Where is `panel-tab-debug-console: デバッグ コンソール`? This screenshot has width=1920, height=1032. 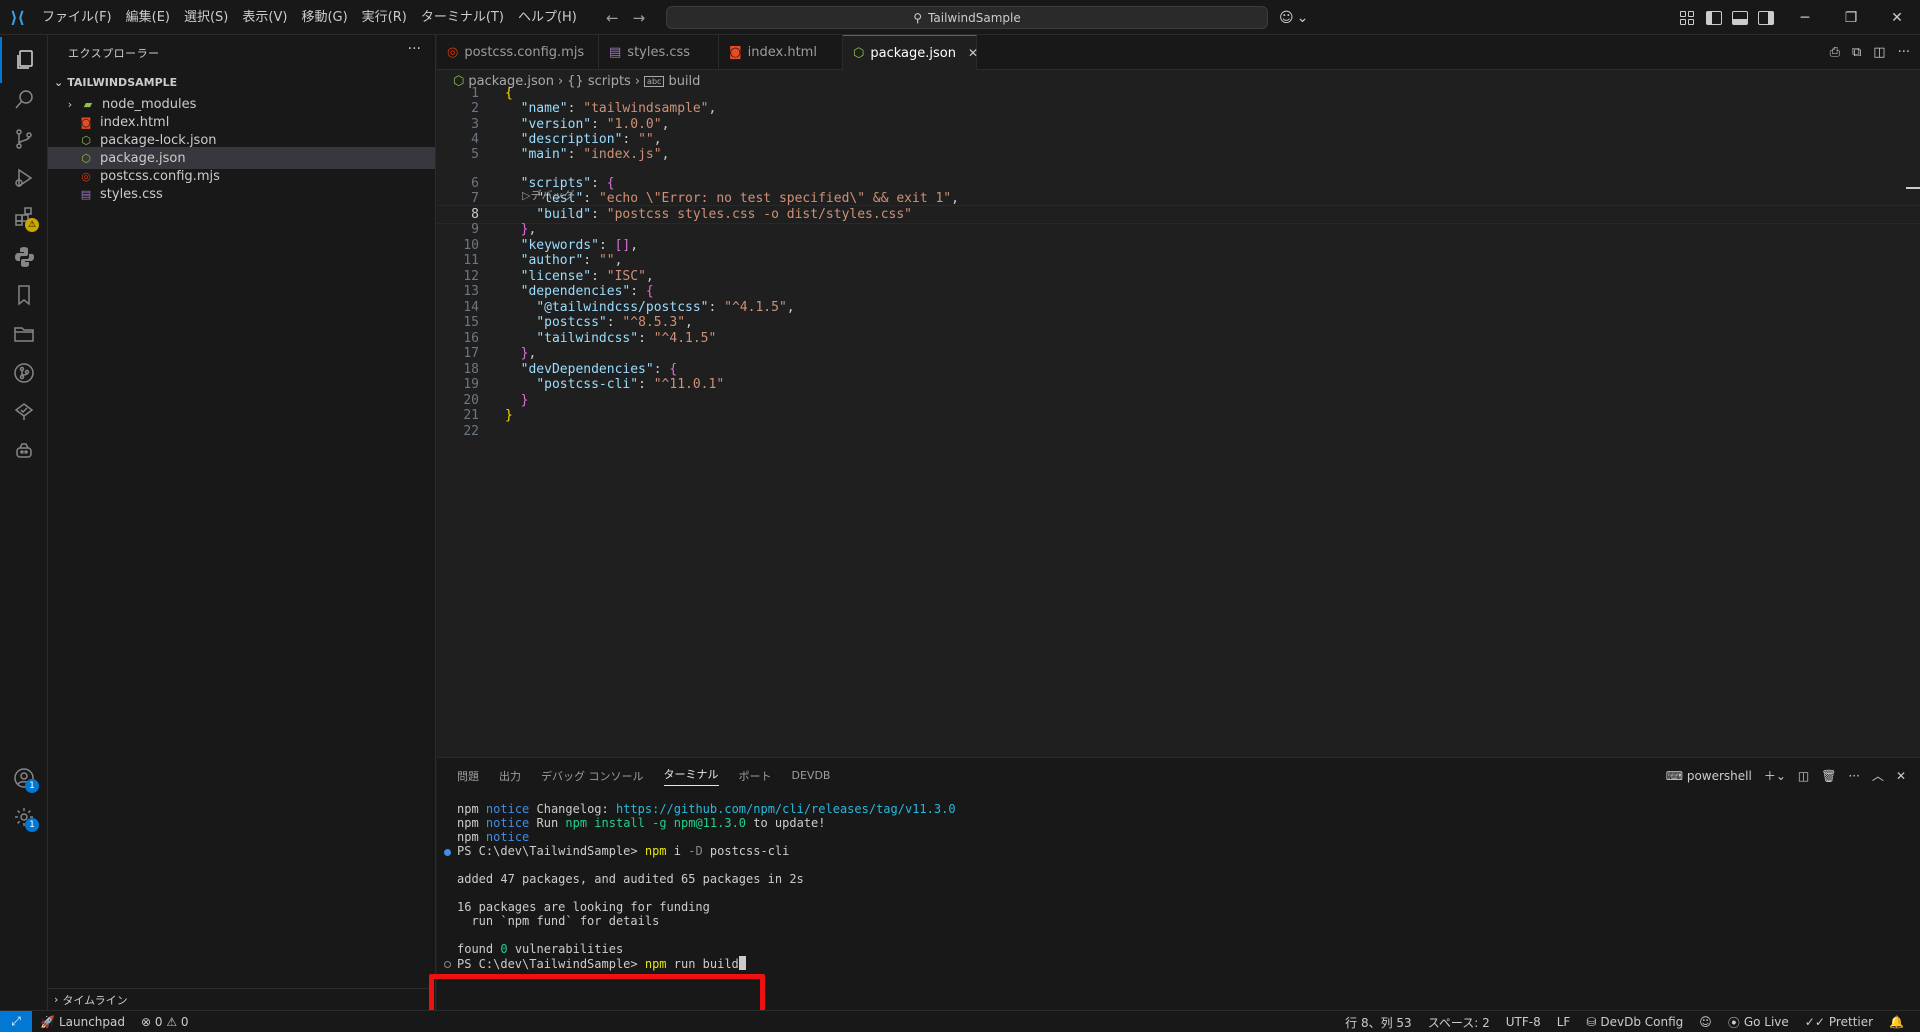
panel-tab-debug-console: デバッグ コンソール is located at coordinates (592, 776).